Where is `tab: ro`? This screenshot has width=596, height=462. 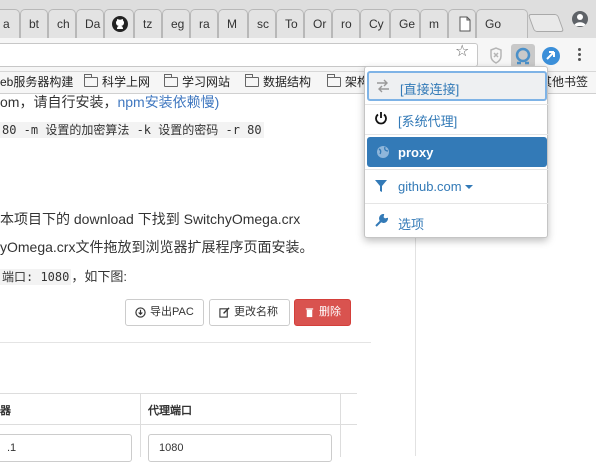 tab: ro is located at coordinates (346, 23).